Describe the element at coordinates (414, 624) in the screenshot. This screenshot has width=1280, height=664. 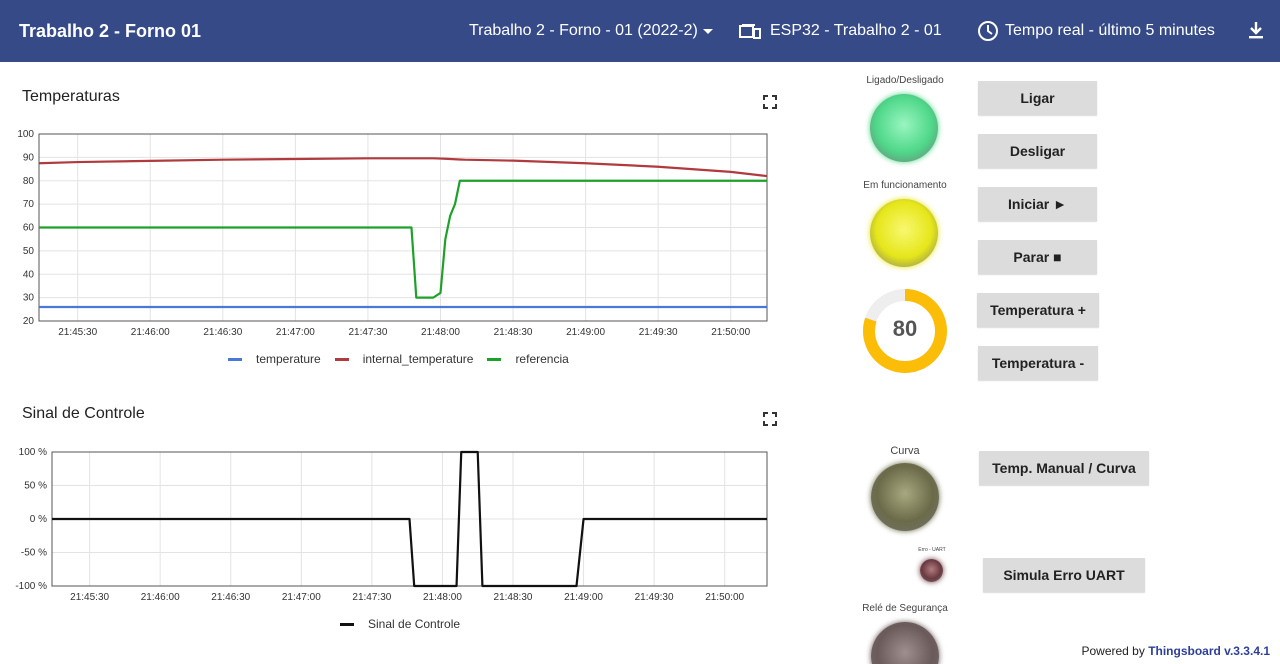
I see `legend-label: Sinal de Controle` at that location.